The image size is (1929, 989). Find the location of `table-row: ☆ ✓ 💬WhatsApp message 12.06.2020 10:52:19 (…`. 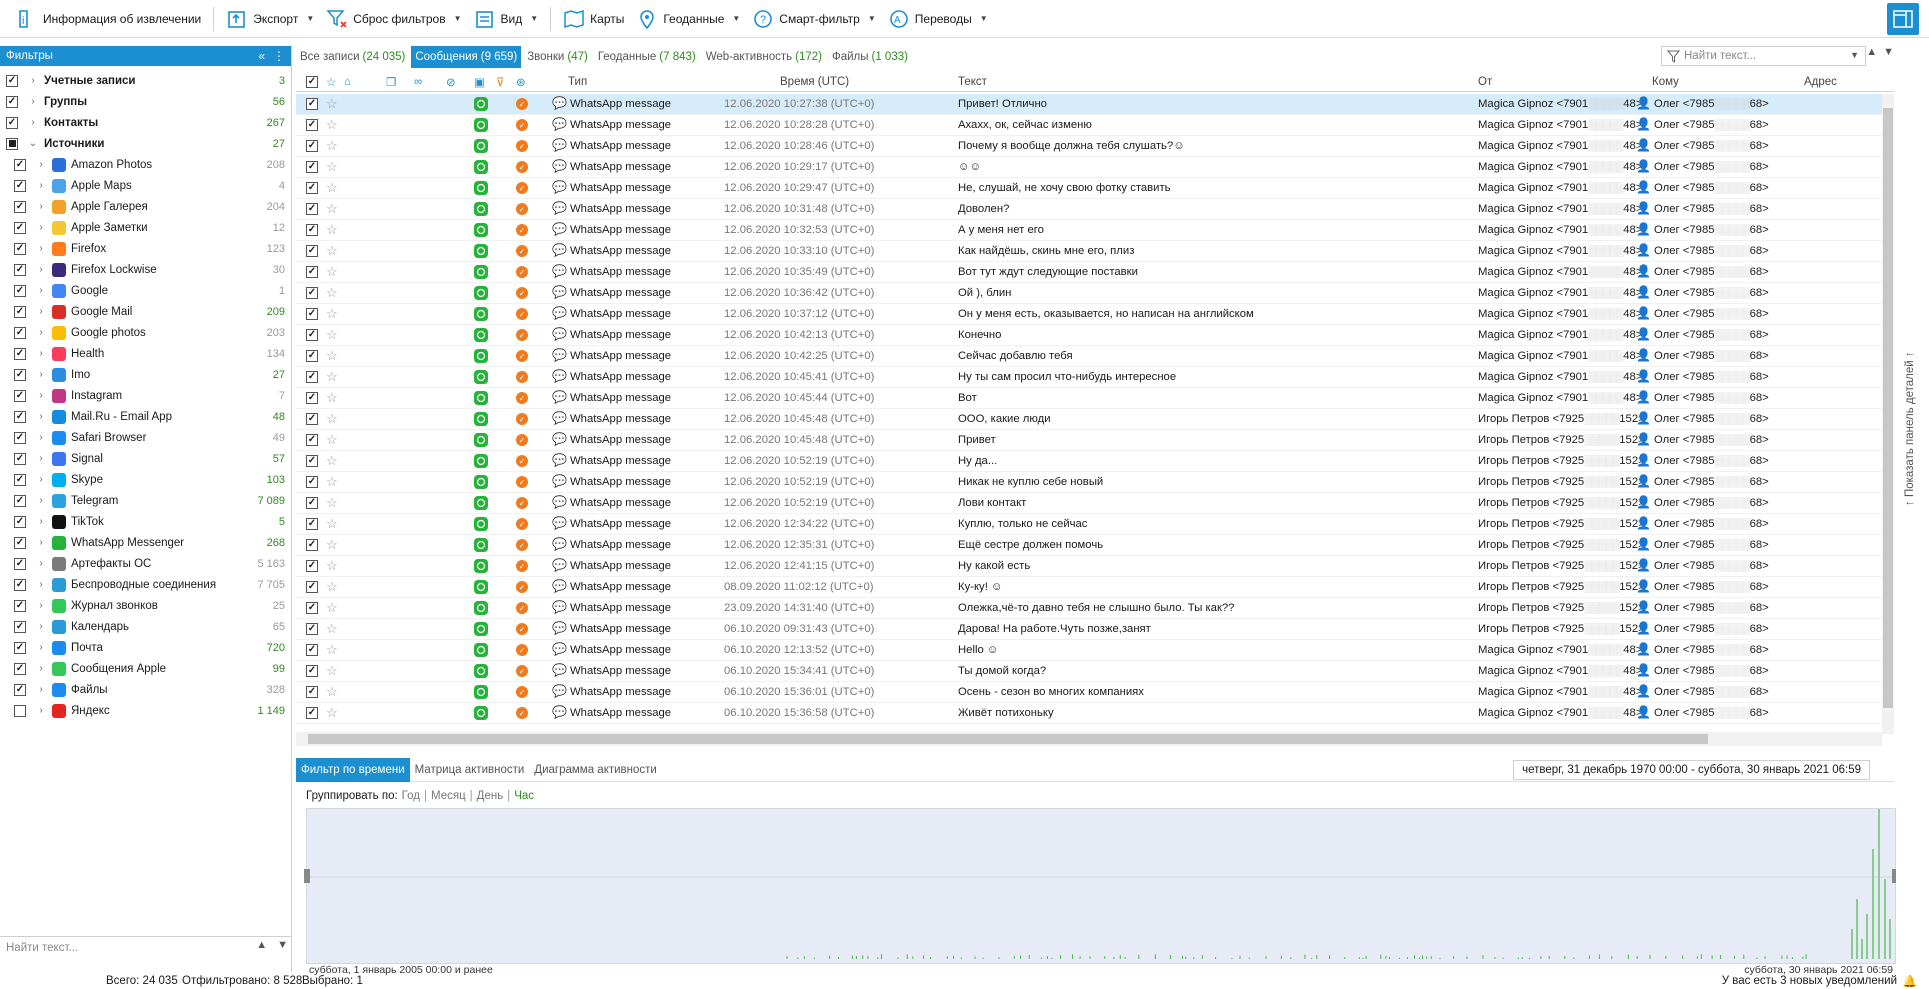

table-row: ☆ ✓ 💬WhatsApp message 12.06.2020 10:52:19 (… is located at coordinates (1089, 503).